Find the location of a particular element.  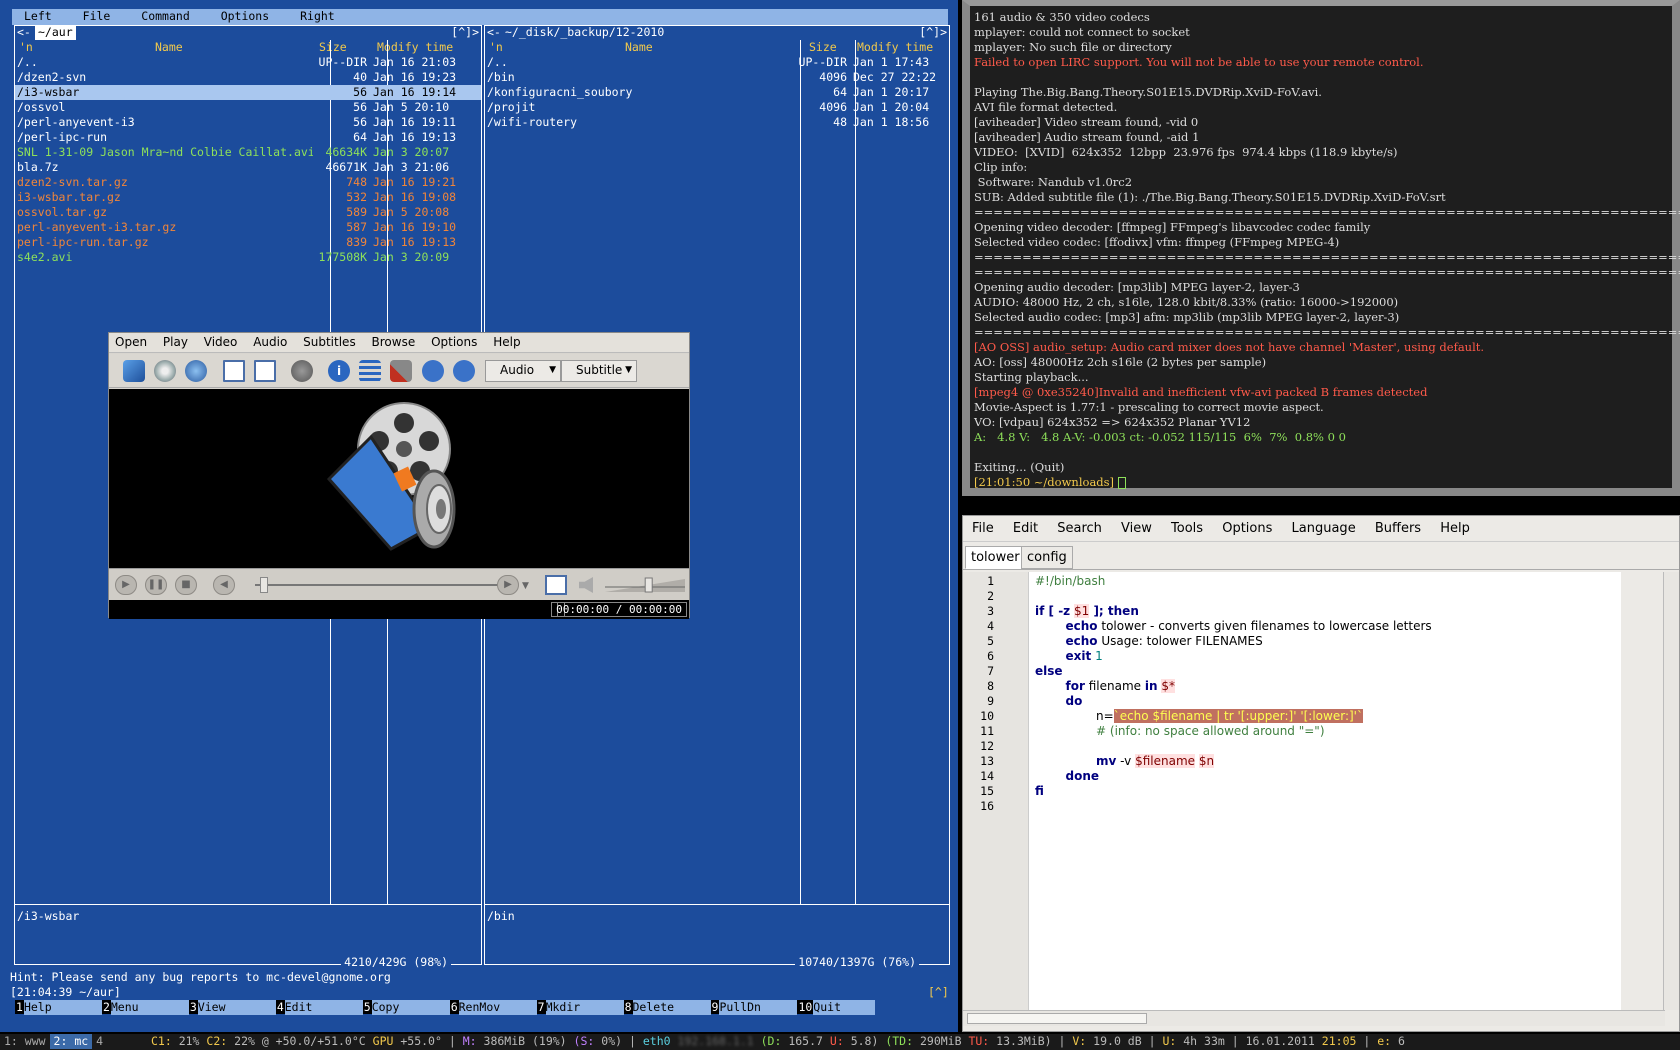

mc-menu-file: File is located at coordinates (97, 16).